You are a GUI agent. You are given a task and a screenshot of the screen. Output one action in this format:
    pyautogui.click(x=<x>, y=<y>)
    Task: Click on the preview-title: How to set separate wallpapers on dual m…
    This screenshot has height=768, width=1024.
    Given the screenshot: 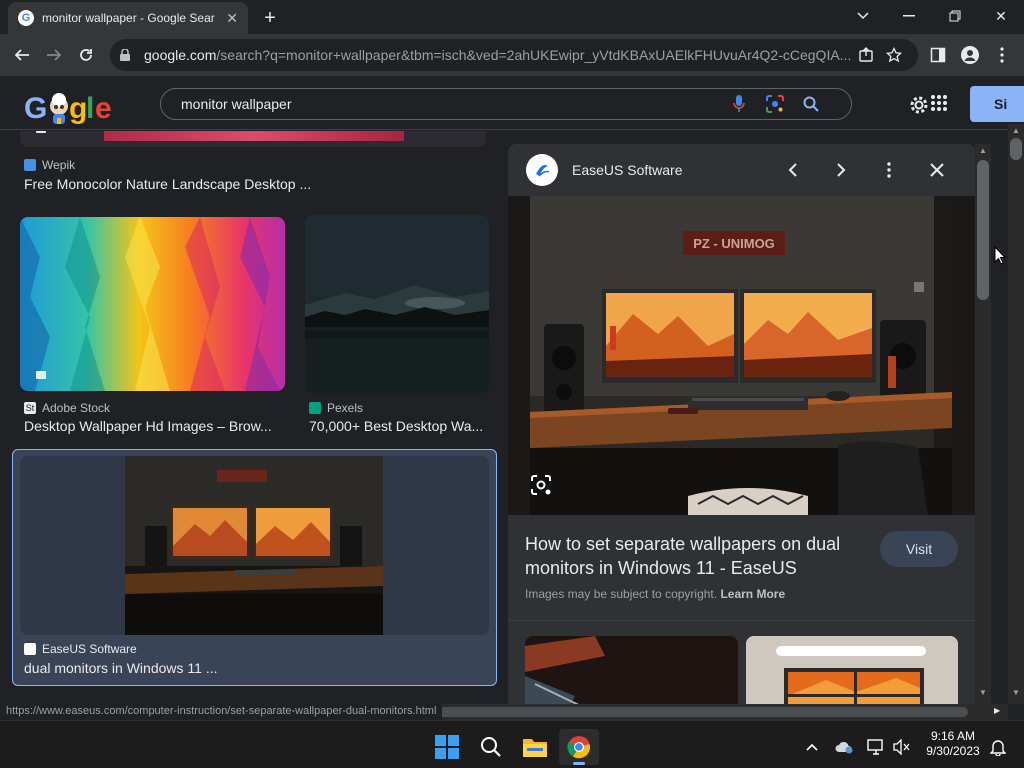 What is the action you would take?
    pyautogui.click(x=695, y=556)
    